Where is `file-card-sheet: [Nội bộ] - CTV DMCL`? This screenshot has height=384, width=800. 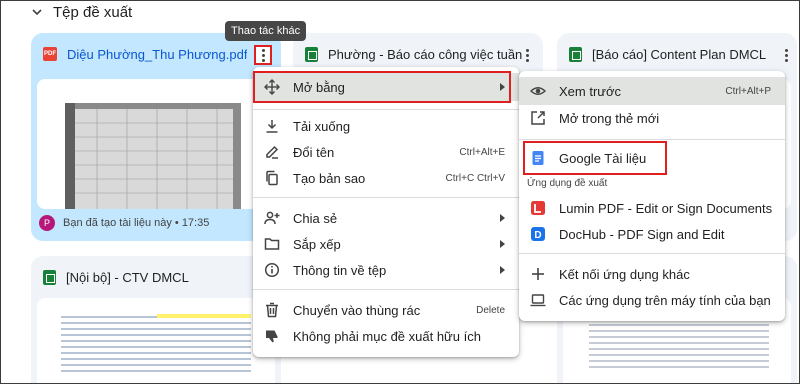
file-card-sheet: [Nội bộ] - CTV DMCL is located at coordinates (156, 319).